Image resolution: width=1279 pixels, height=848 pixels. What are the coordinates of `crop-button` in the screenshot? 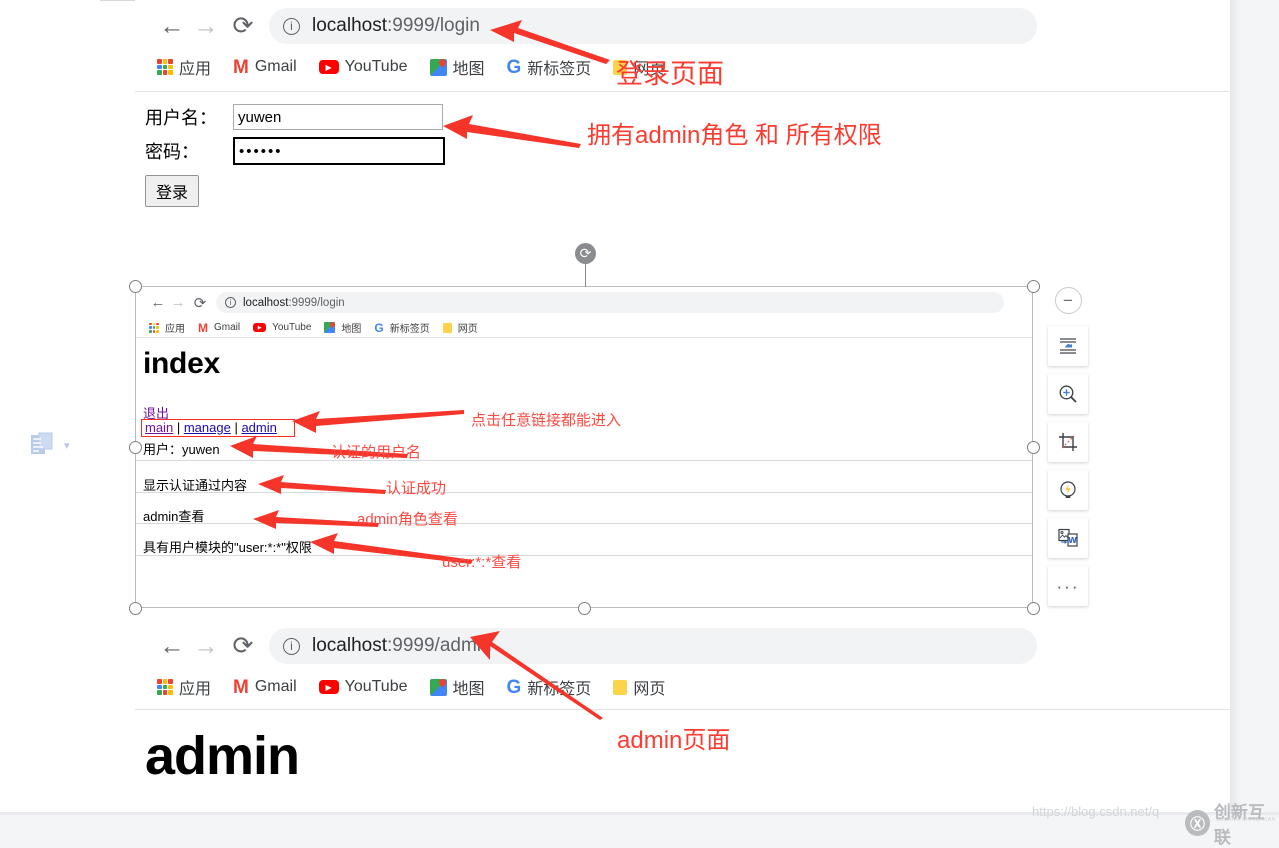 It's located at (1068, 442).